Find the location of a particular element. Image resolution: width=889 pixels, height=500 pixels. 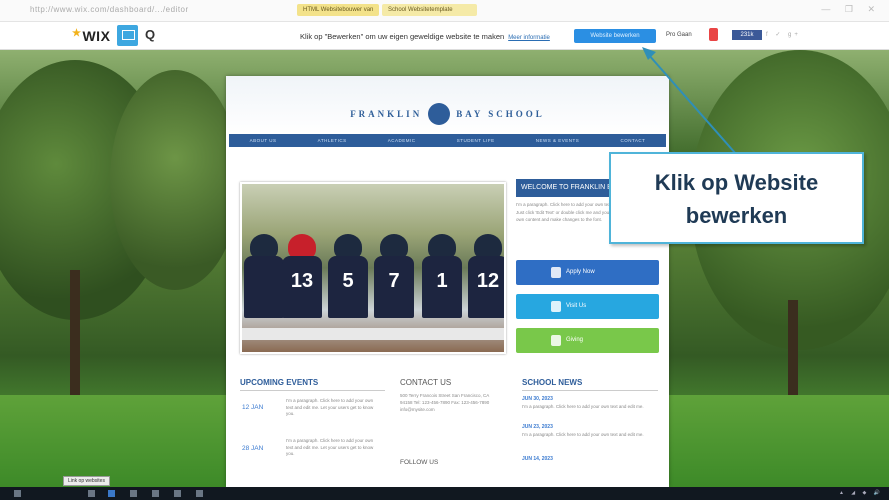

visit-us-button: Visit Us is located at coordinates (587, 306).